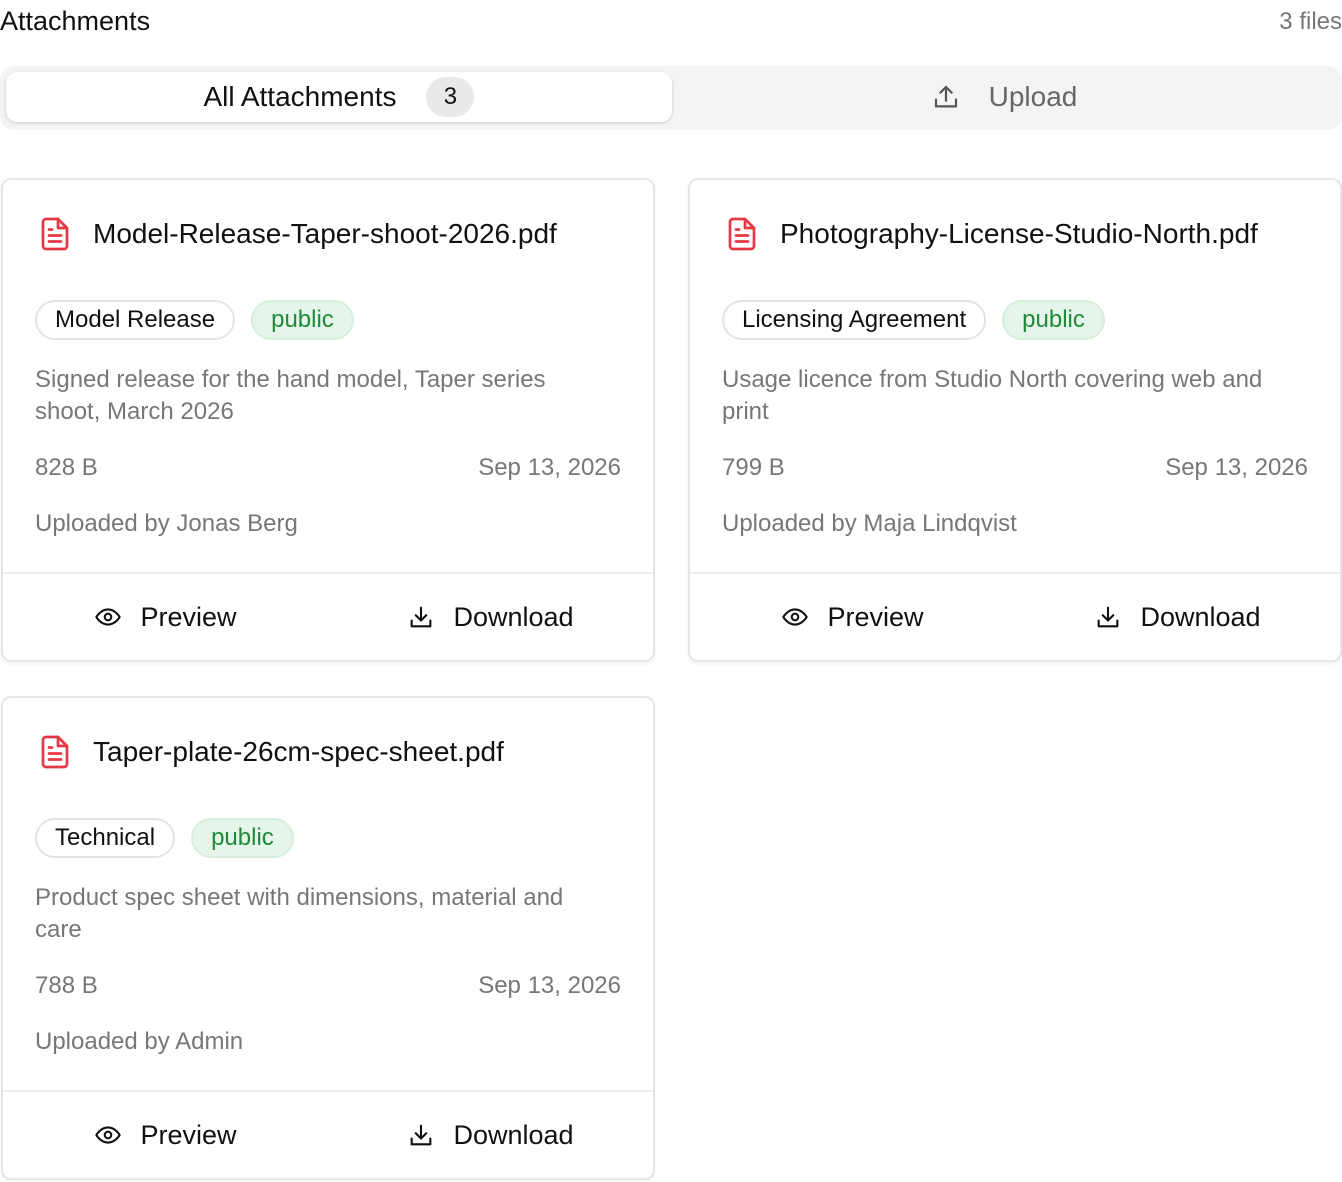  I want to click on attachment-card-header: Photography-License-Studio-North.pdf, so click(991, 234).